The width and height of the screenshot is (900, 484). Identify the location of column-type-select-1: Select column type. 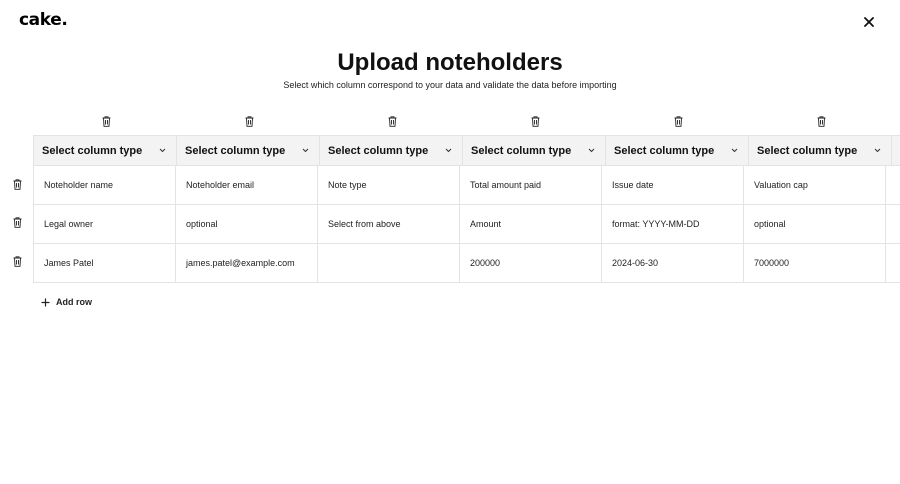
(104, 150).